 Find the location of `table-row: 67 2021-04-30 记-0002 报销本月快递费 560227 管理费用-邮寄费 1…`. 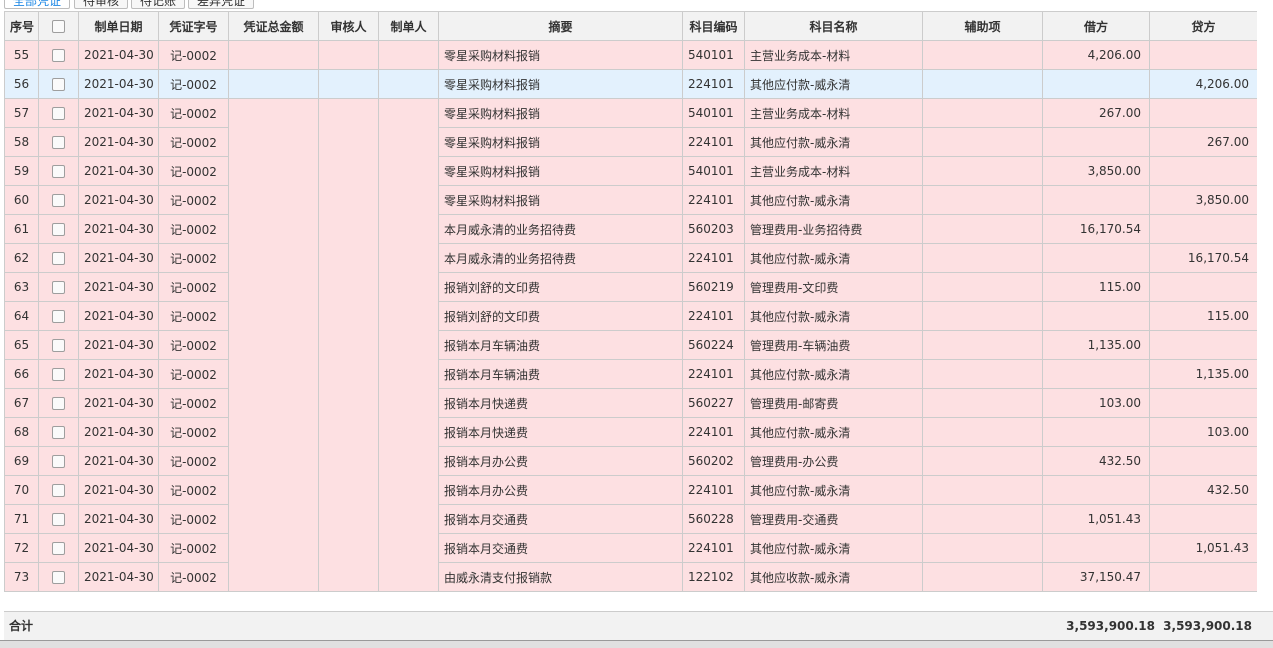

table-row: 67 2021-04-30 记-0002 报销本月快递费 560227 管理费用-邮寄费 1… is located at coordinates (631, 403).